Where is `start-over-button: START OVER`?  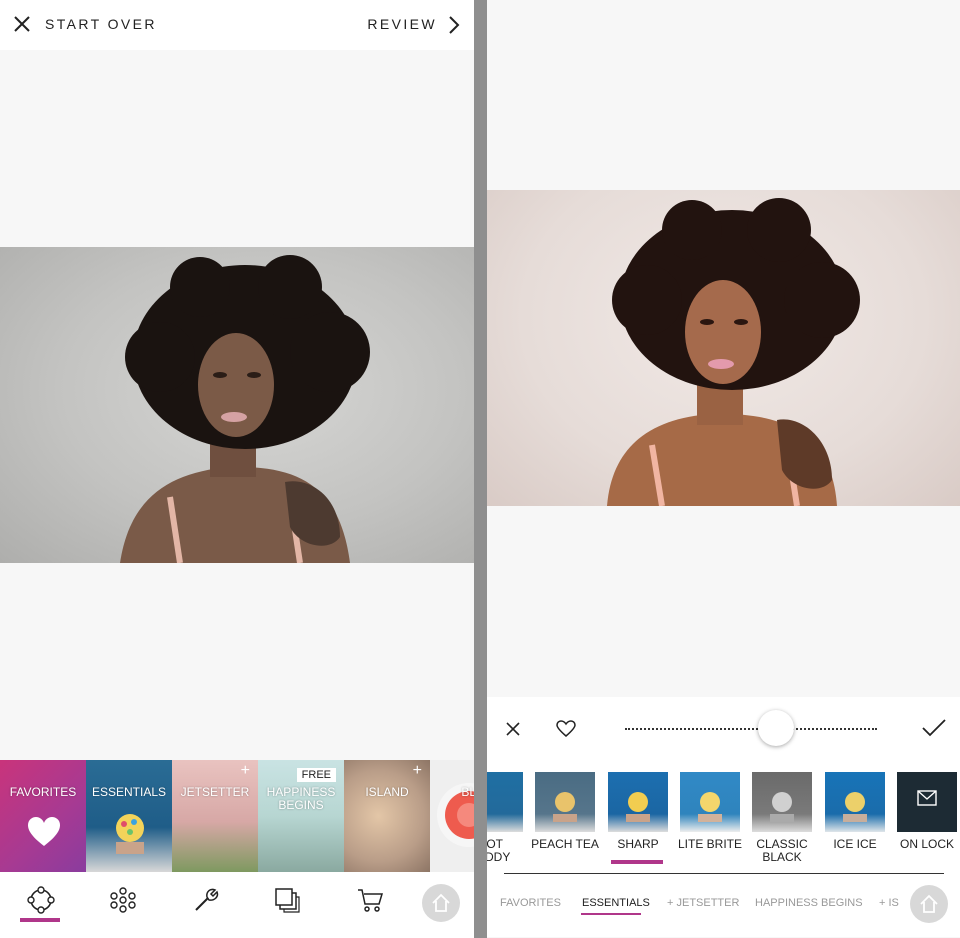 start-over-button: START OVER is located at coordinates (101, 24).